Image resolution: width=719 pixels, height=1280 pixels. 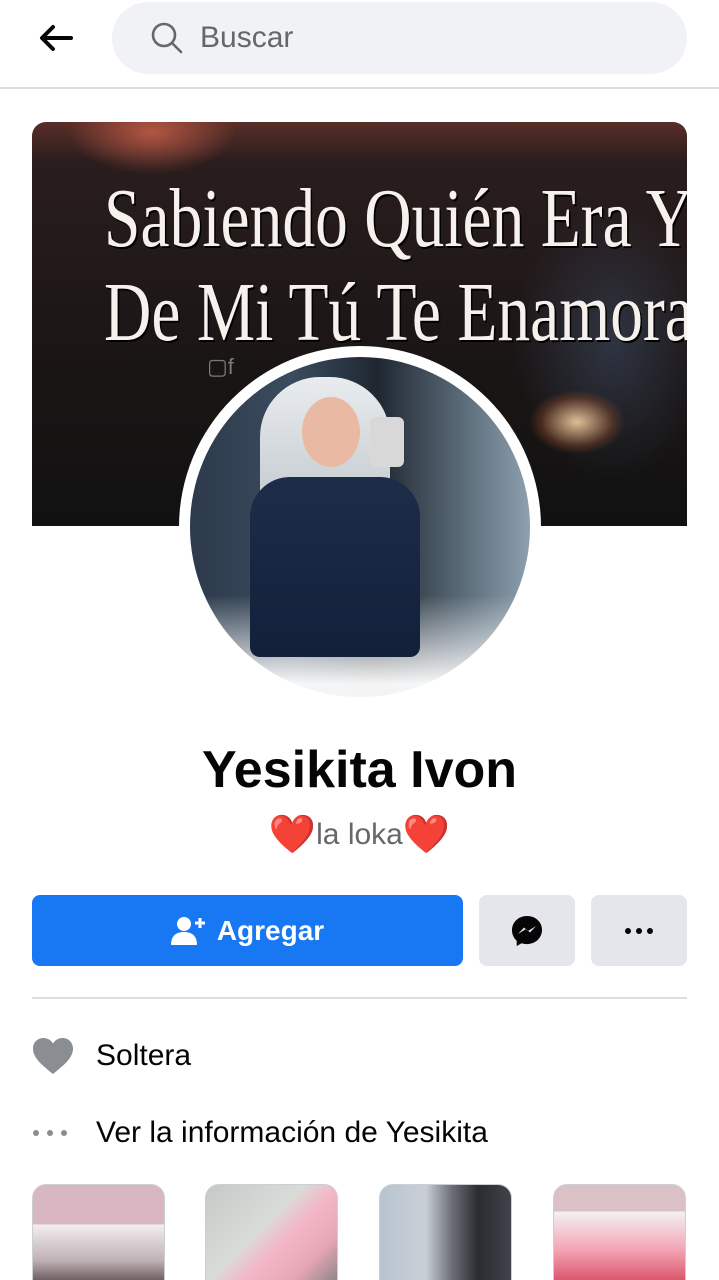 I want to click on relationship-row: Soltera, so click(x=359, y=1056).